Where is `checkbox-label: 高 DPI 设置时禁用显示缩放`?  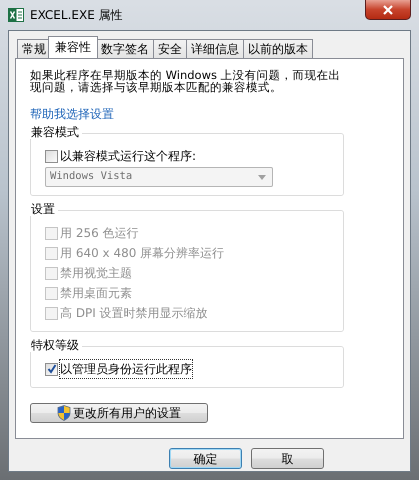 checkbox-label: 高 DPI 设置时禁用显示缩放 is located at coordinates (134, 313).